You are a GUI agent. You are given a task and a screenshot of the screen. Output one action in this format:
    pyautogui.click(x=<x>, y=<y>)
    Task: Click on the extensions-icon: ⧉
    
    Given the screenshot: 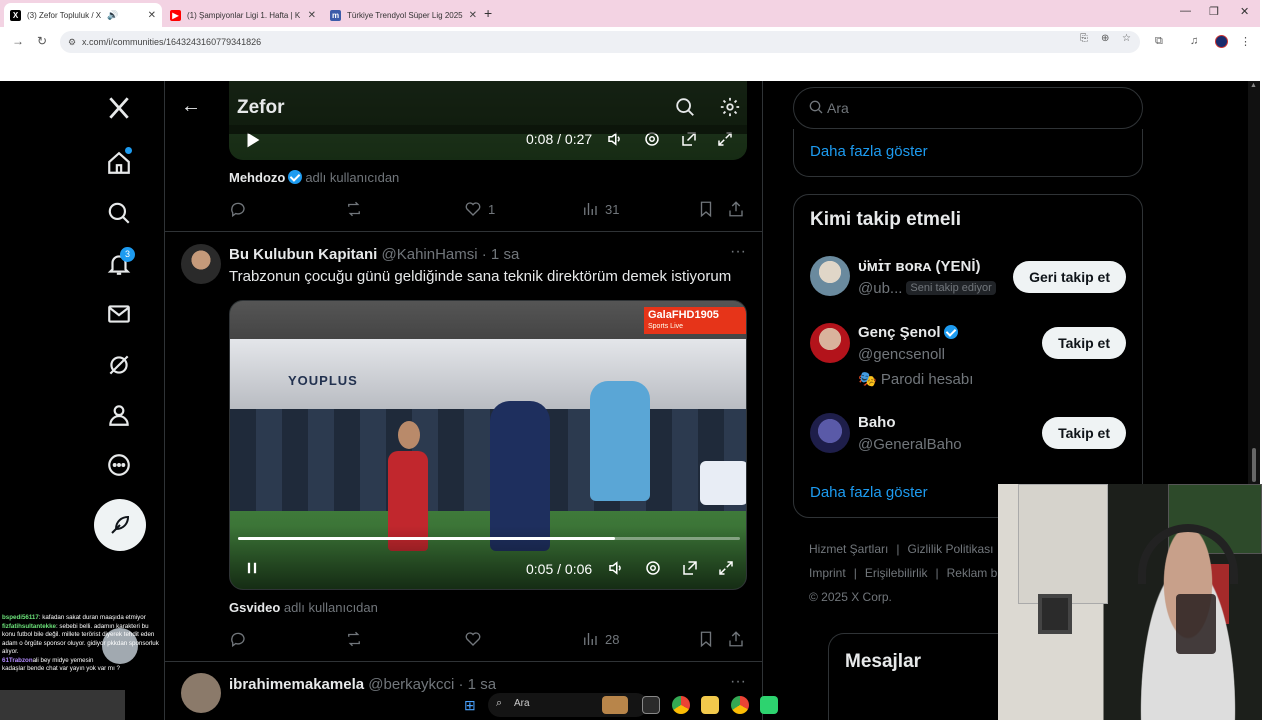 What is the action you would take?
    pyautogui.click(x=1159, y=41)
    